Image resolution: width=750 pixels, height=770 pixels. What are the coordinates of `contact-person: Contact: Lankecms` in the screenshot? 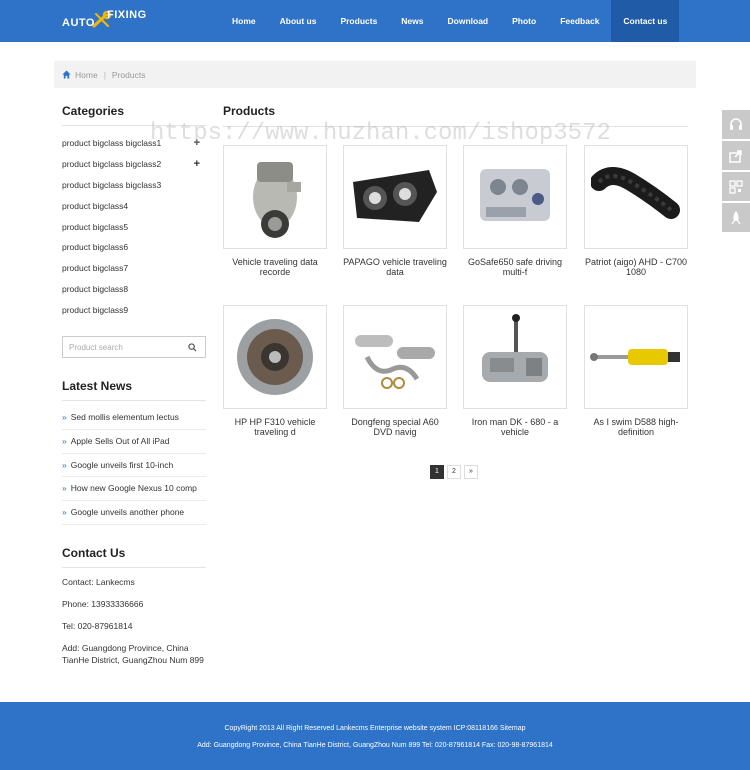 It's located at (98, 582).